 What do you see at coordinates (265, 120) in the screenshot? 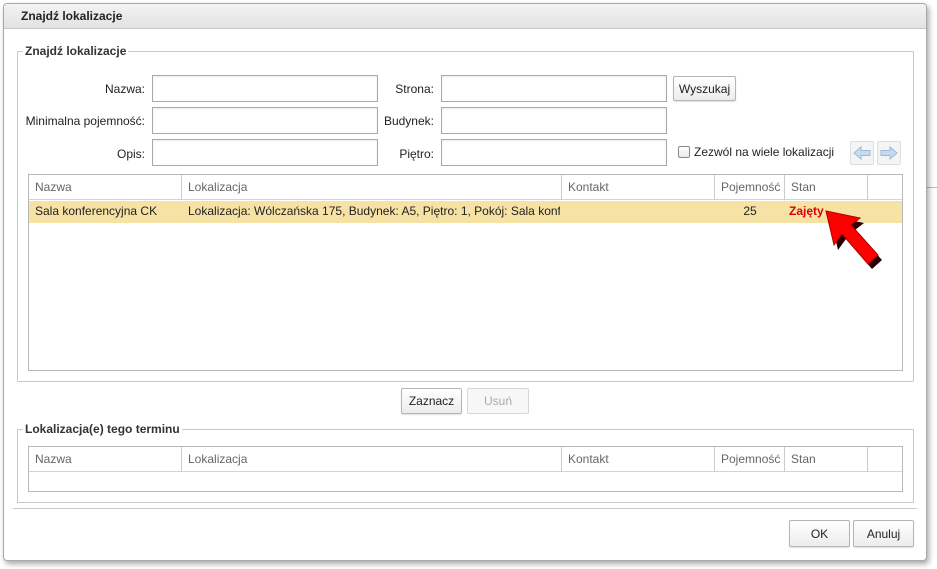
I see `min-capacity-input` at bounding box center [265, 120].